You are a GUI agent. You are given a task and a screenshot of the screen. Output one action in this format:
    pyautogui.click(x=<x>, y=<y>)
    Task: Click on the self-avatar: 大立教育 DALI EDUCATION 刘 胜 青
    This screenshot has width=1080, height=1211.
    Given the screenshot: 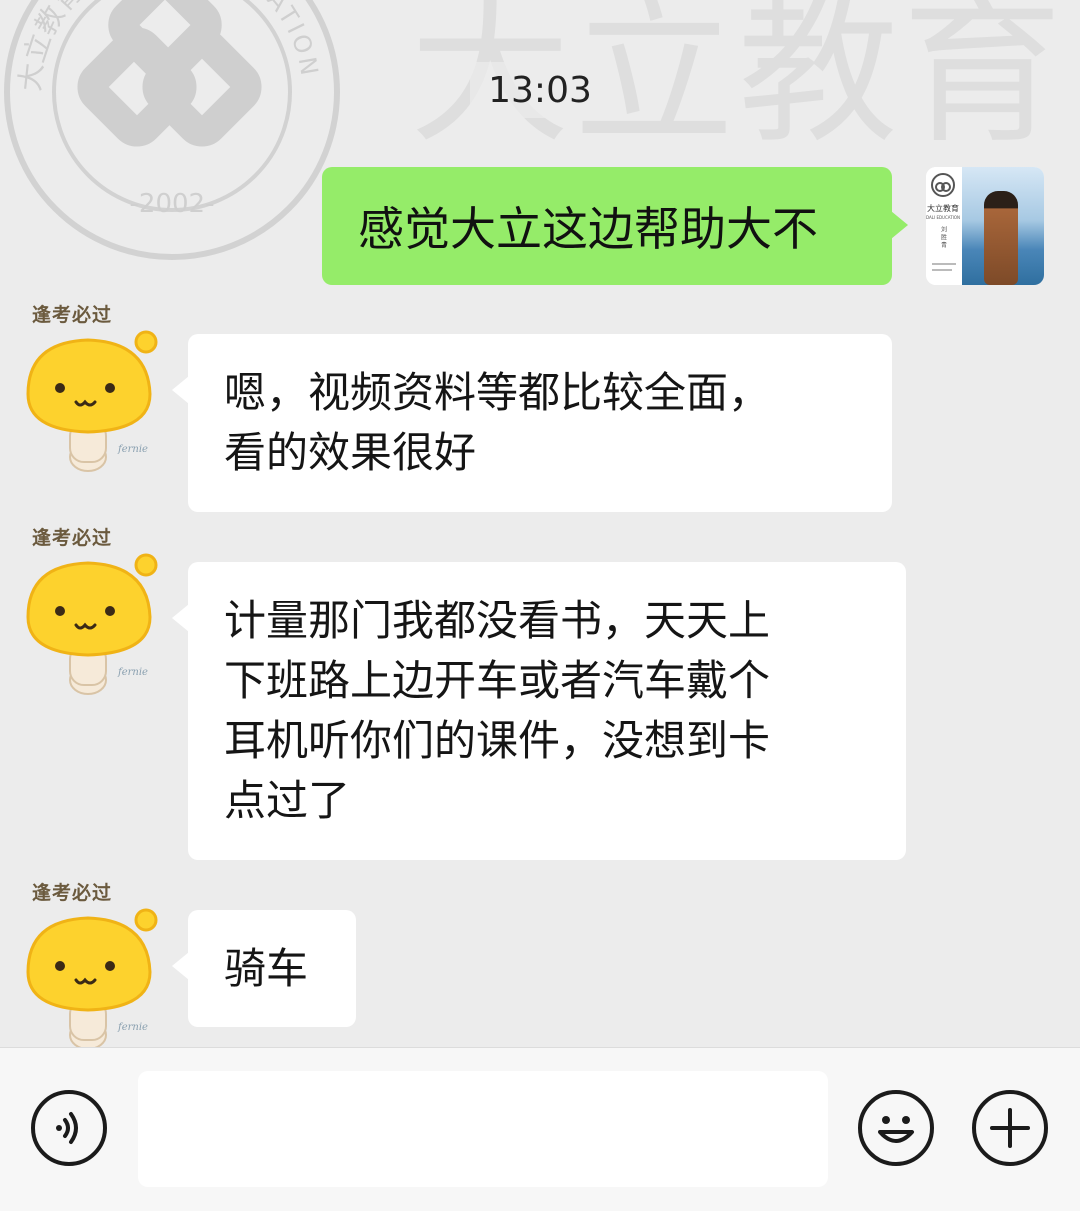 What is the action you would take?
    pyautogui.click(x=985, y=226)
    